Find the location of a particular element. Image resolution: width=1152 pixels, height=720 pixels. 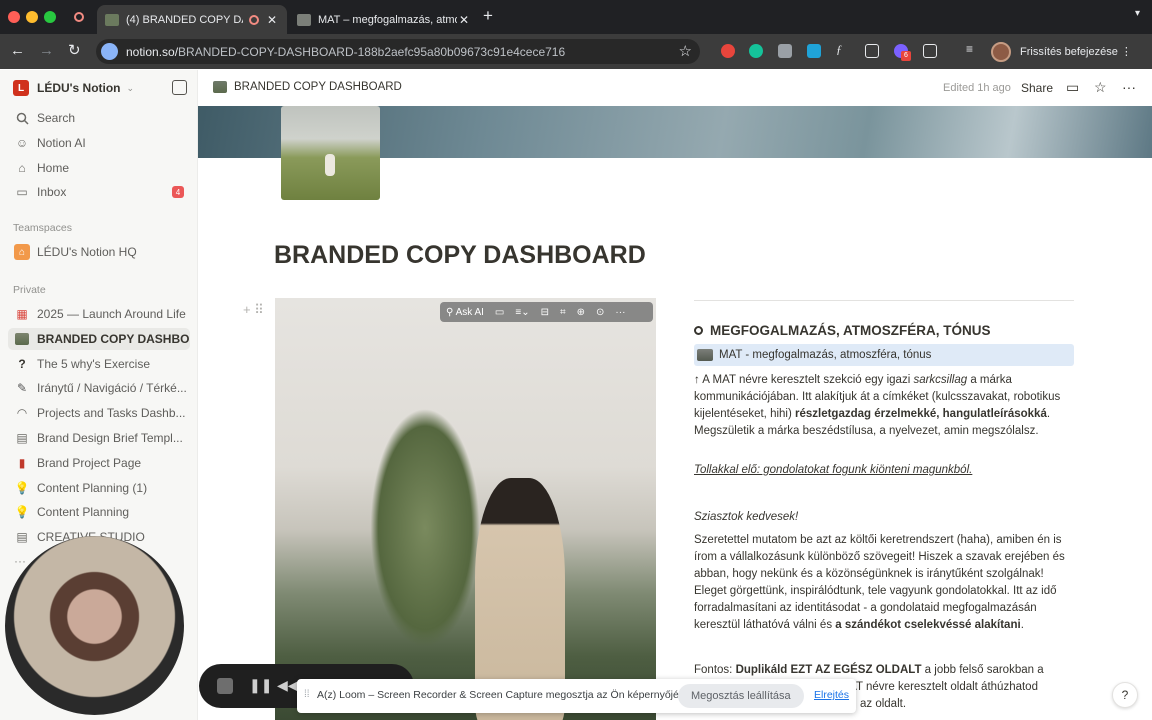

sidebar-page-5-whys: ? The 5 why's Exercise is located at coordinates (99, 364).